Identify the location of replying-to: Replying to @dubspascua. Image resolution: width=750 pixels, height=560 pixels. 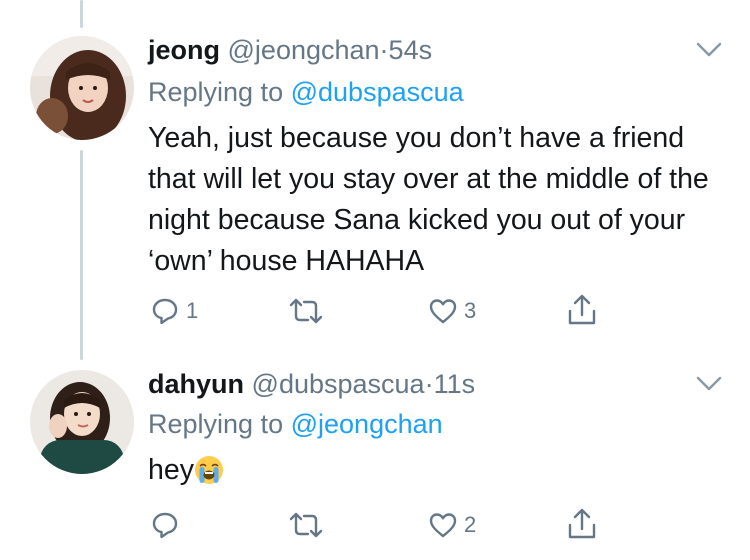
(306, 92).